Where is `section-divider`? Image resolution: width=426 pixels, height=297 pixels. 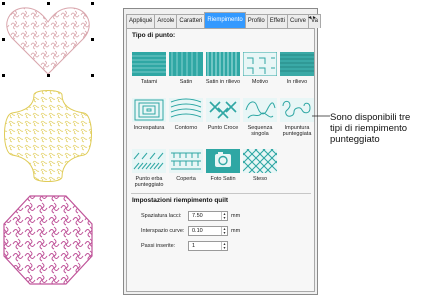 section-divider is located at coordinates (221, 193).